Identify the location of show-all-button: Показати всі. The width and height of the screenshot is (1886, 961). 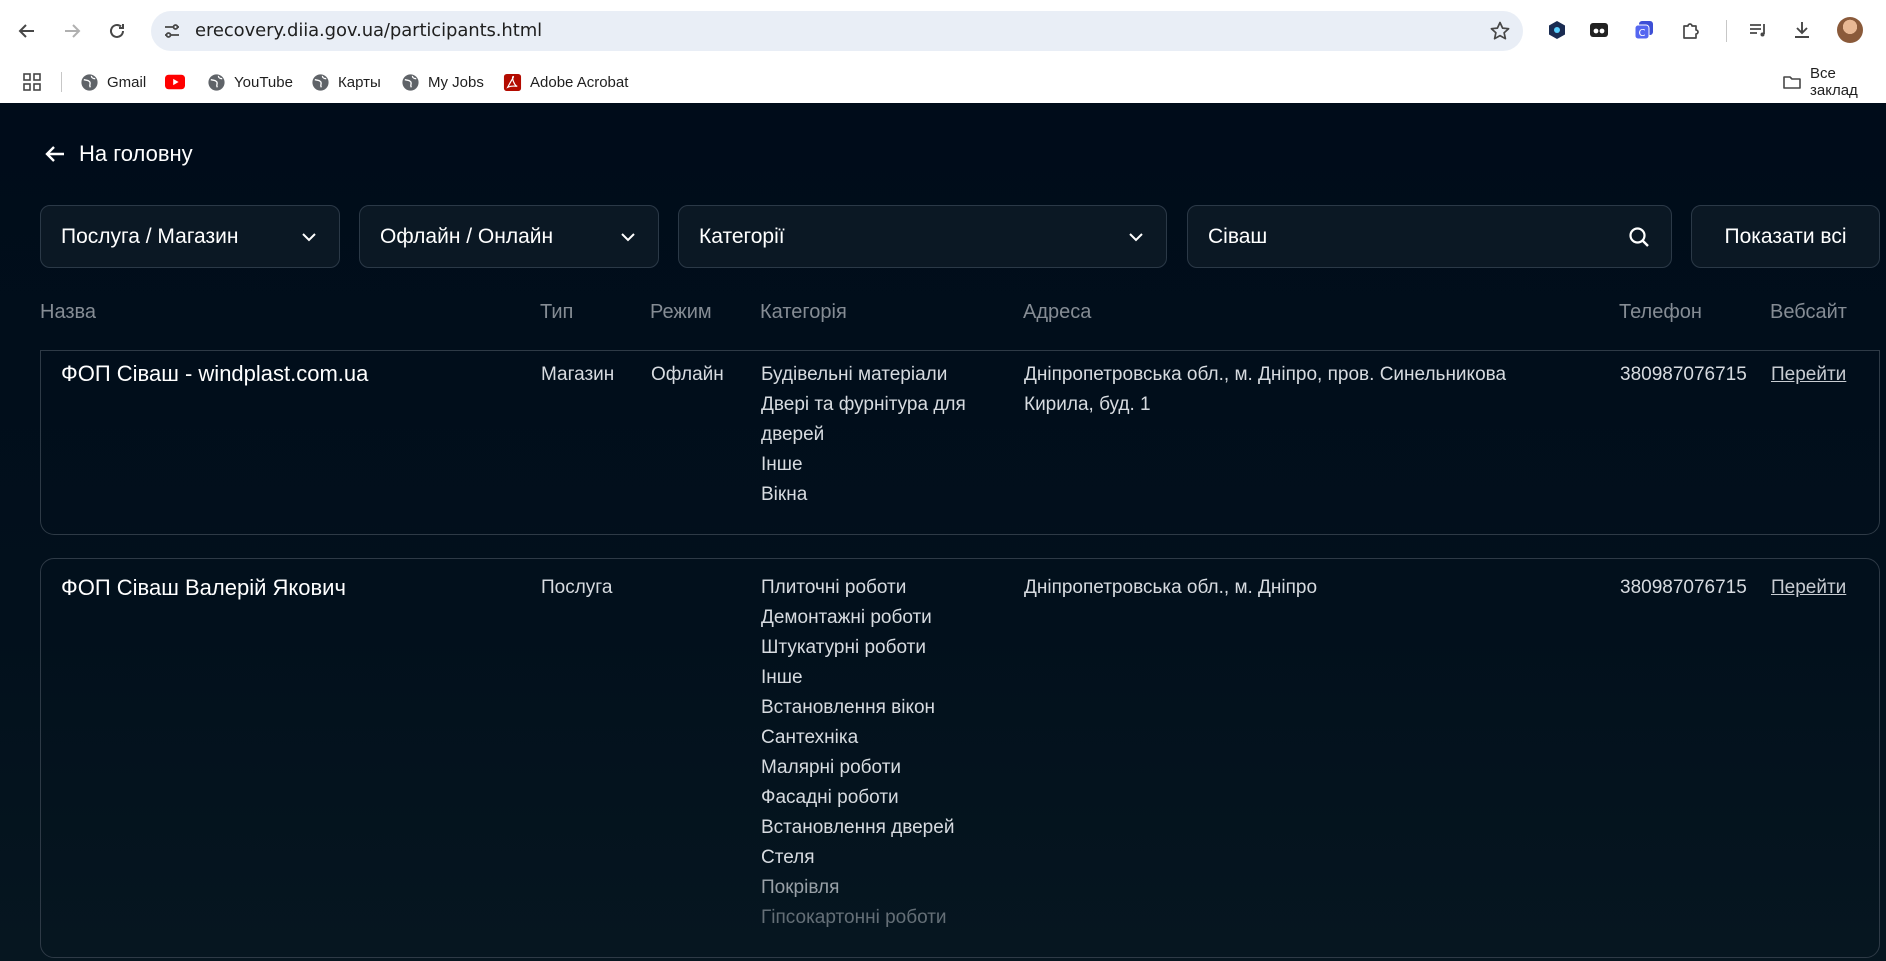
(1785, 236).